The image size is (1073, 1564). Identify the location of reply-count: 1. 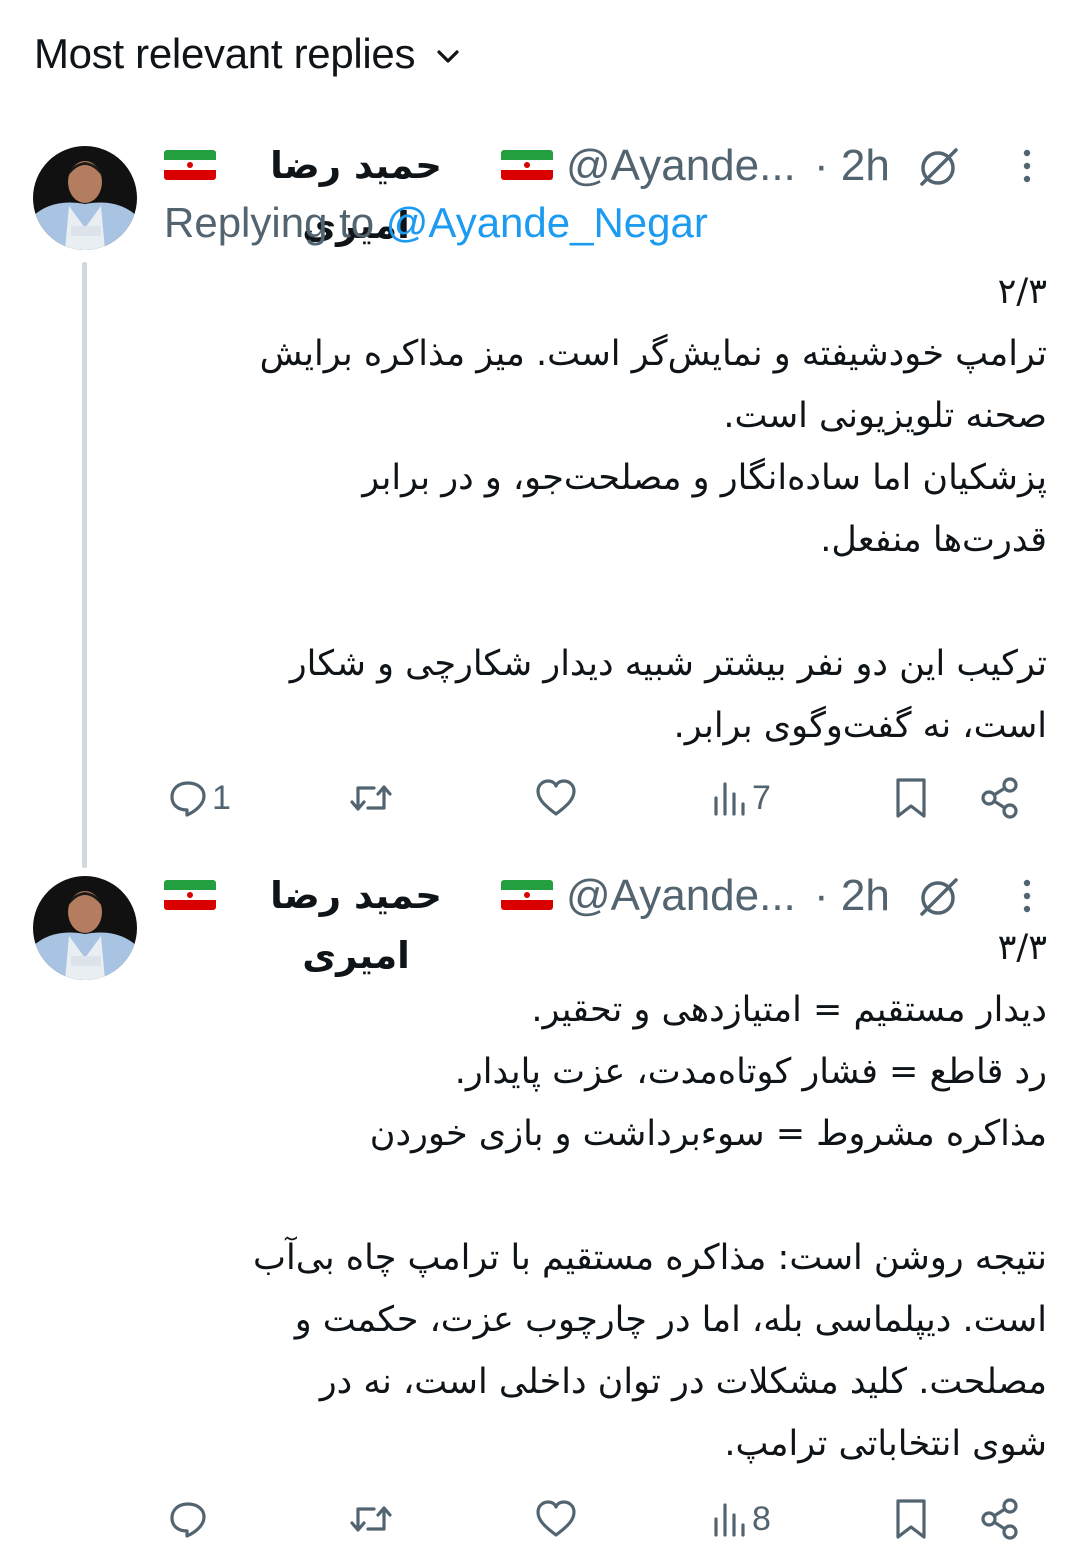
(221, 797).